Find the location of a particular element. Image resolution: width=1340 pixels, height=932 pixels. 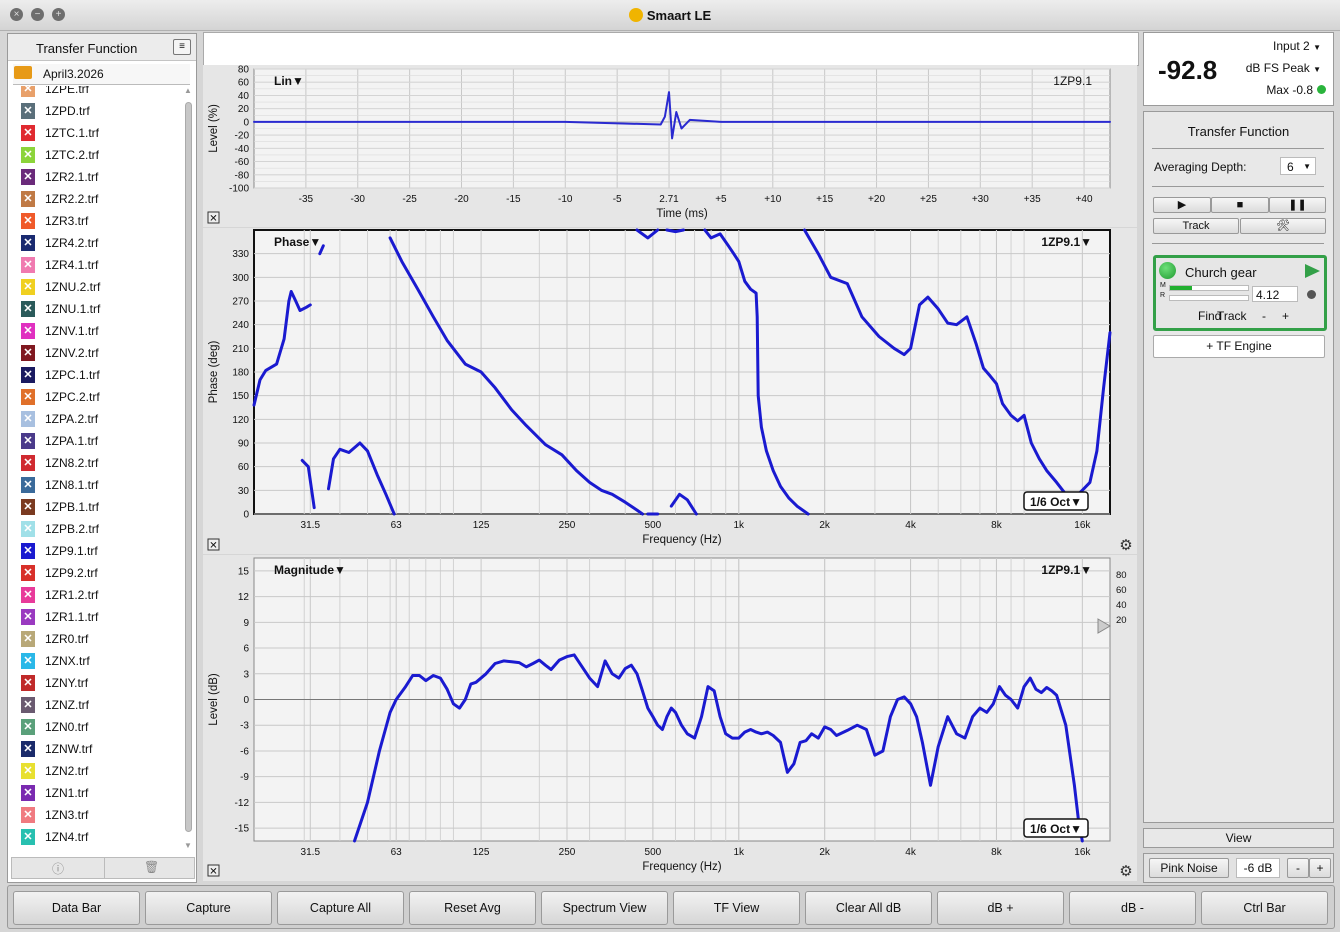

file-item: ✕ 1ZNU.2.trf is located at coordinates (97, 287).